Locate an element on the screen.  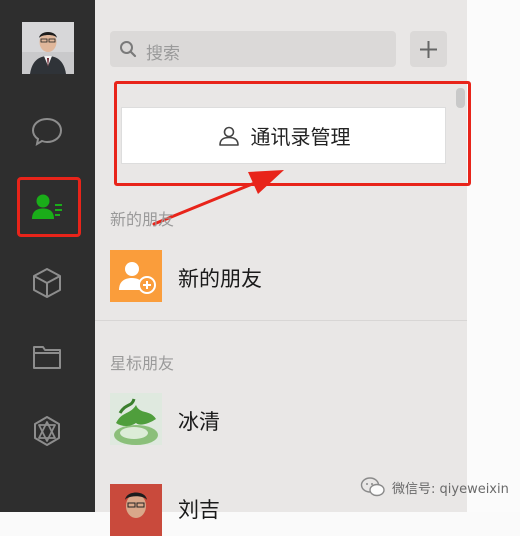
folder-icon is located at coordinates (47, 357).